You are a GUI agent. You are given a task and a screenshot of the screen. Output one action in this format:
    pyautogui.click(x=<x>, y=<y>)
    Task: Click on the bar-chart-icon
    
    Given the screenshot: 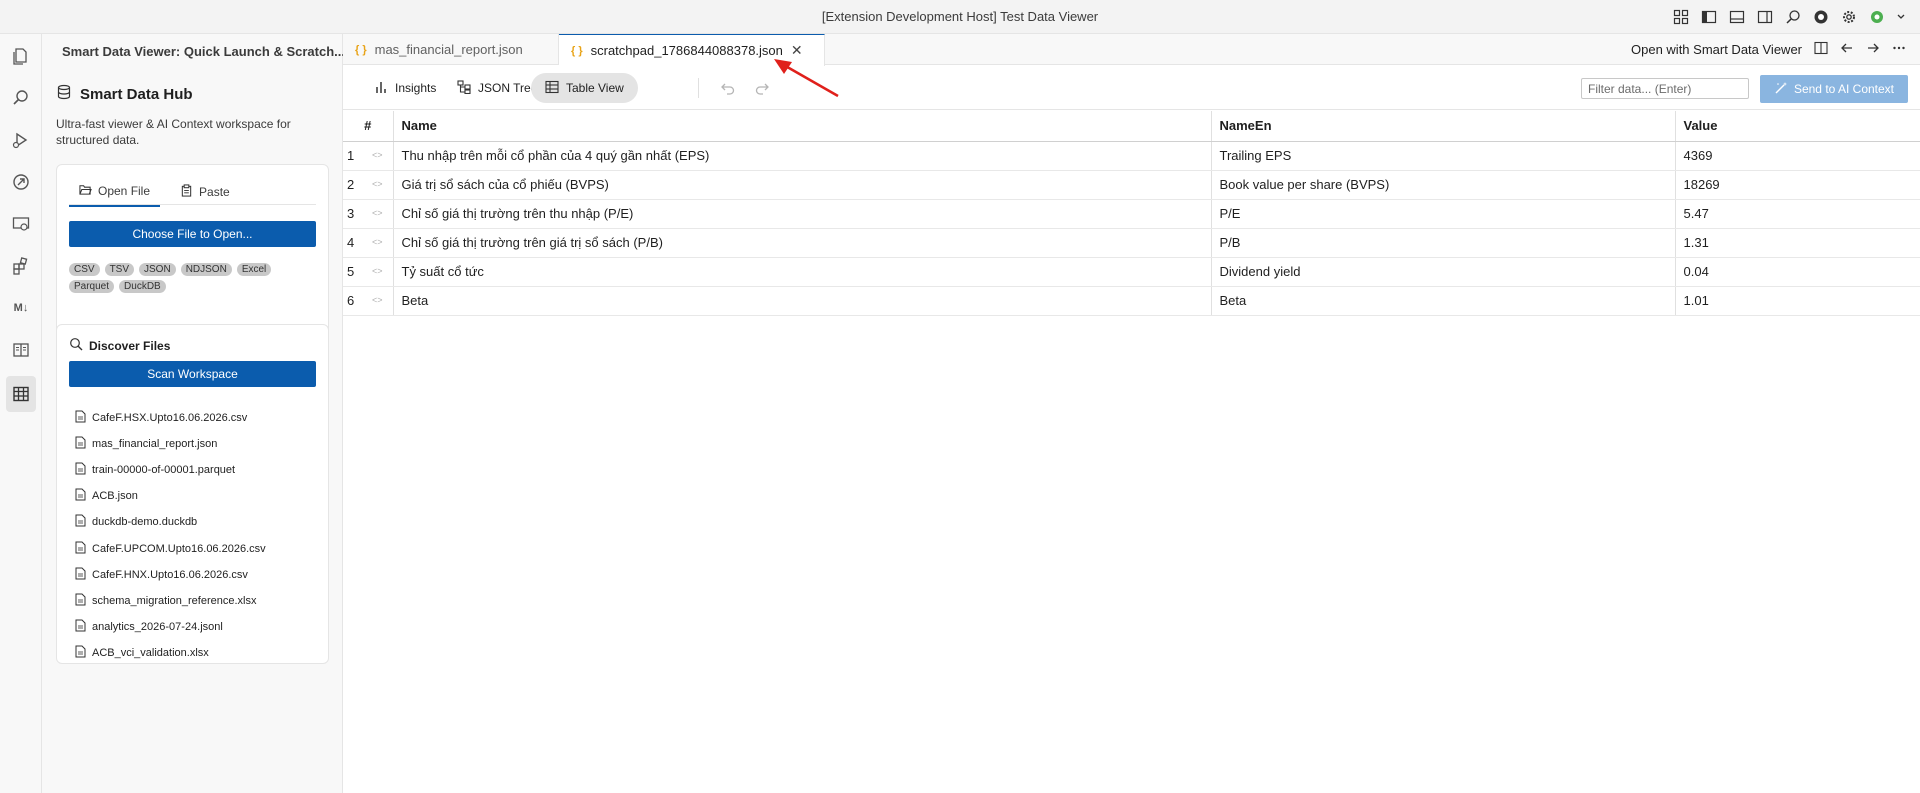 What is the action you would take?
    pyautogui.click(x=381, y=88)
    